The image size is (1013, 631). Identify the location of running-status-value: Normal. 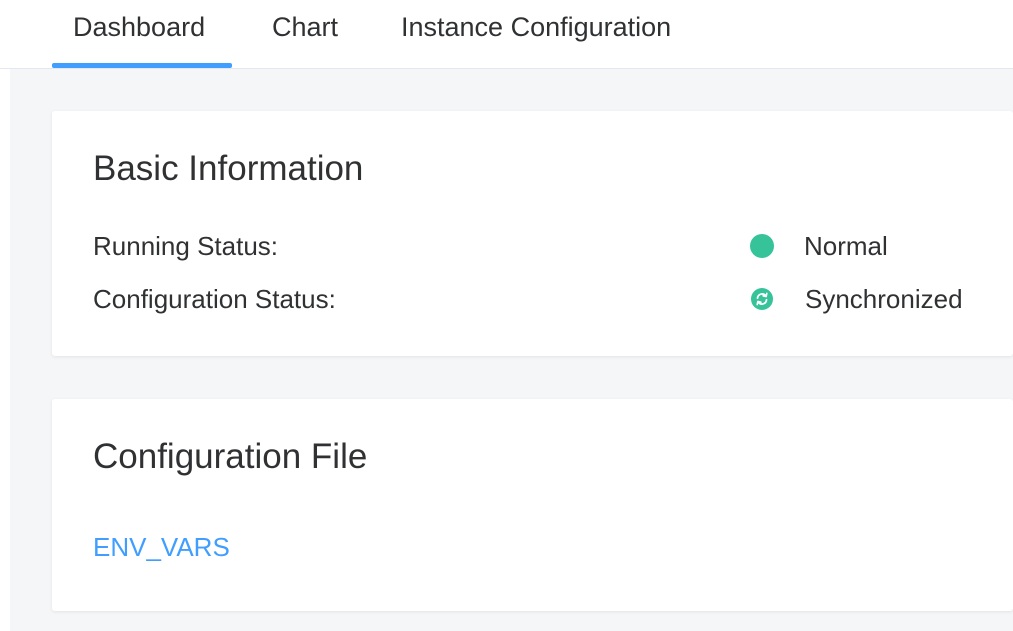
(846, 245).